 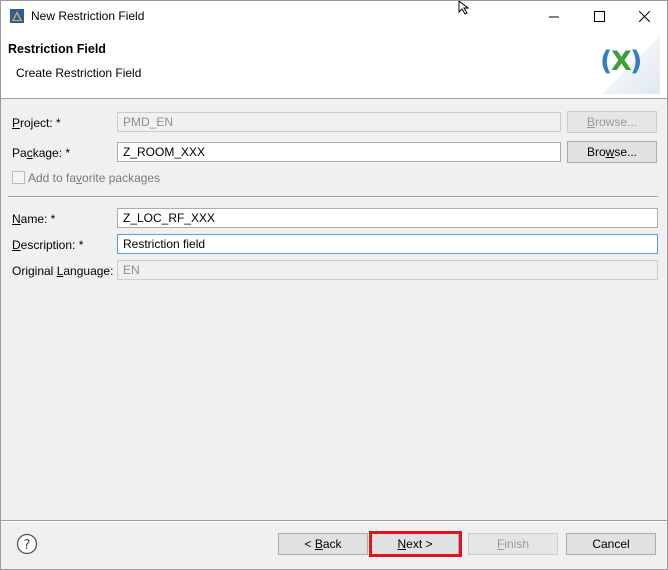 I want to click on help-icon: ?, so click(x=27, y=544).